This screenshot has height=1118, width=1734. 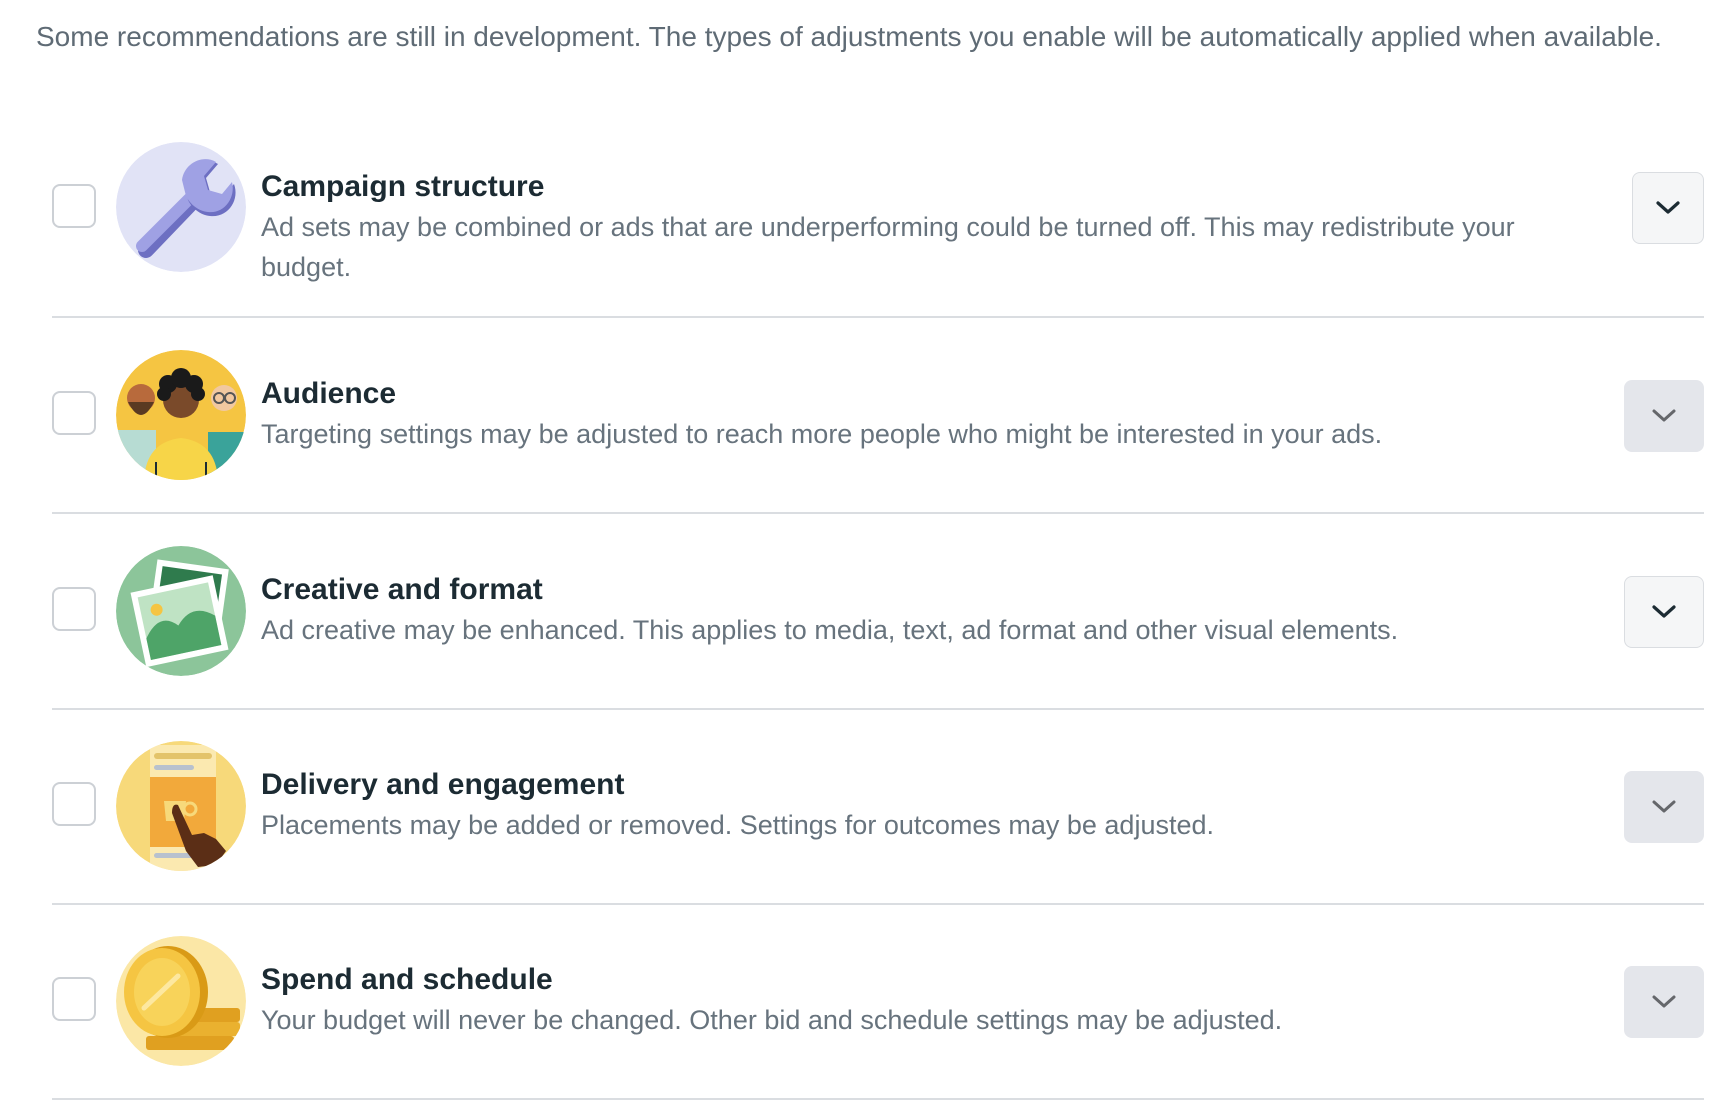 I want to click on creative-and-format-expand-button, so click(x=1664, y=612).